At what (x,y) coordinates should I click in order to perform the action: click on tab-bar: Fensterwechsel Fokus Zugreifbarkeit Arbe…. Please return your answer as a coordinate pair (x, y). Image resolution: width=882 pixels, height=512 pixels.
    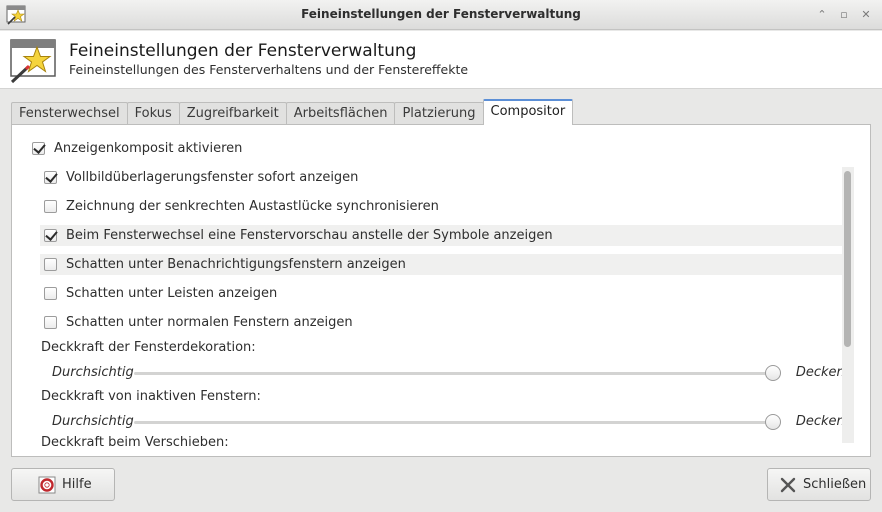
    Looking at the image, I should click on (292, 112).